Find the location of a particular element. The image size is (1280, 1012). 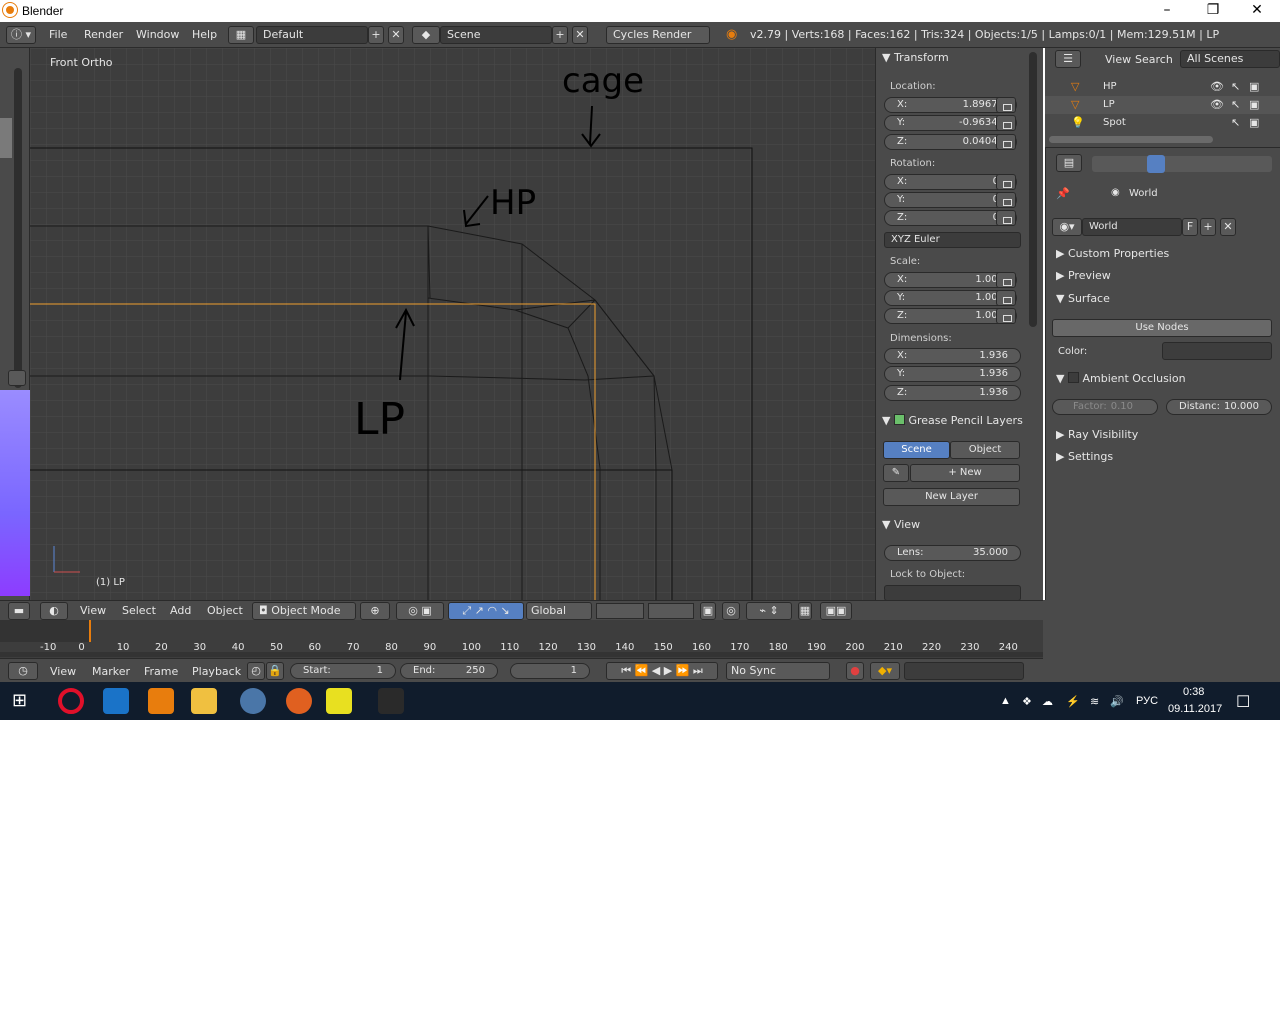

render-icons: ▣▣ is located at coordinates (836, 611).